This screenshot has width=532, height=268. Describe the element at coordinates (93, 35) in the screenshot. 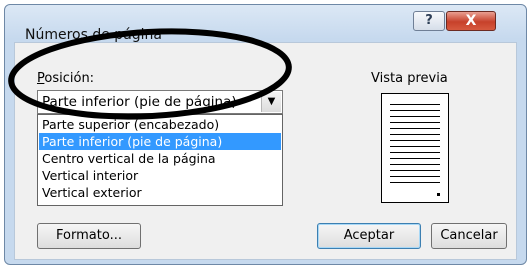

I see `dialog-title: Números de página` at that location.